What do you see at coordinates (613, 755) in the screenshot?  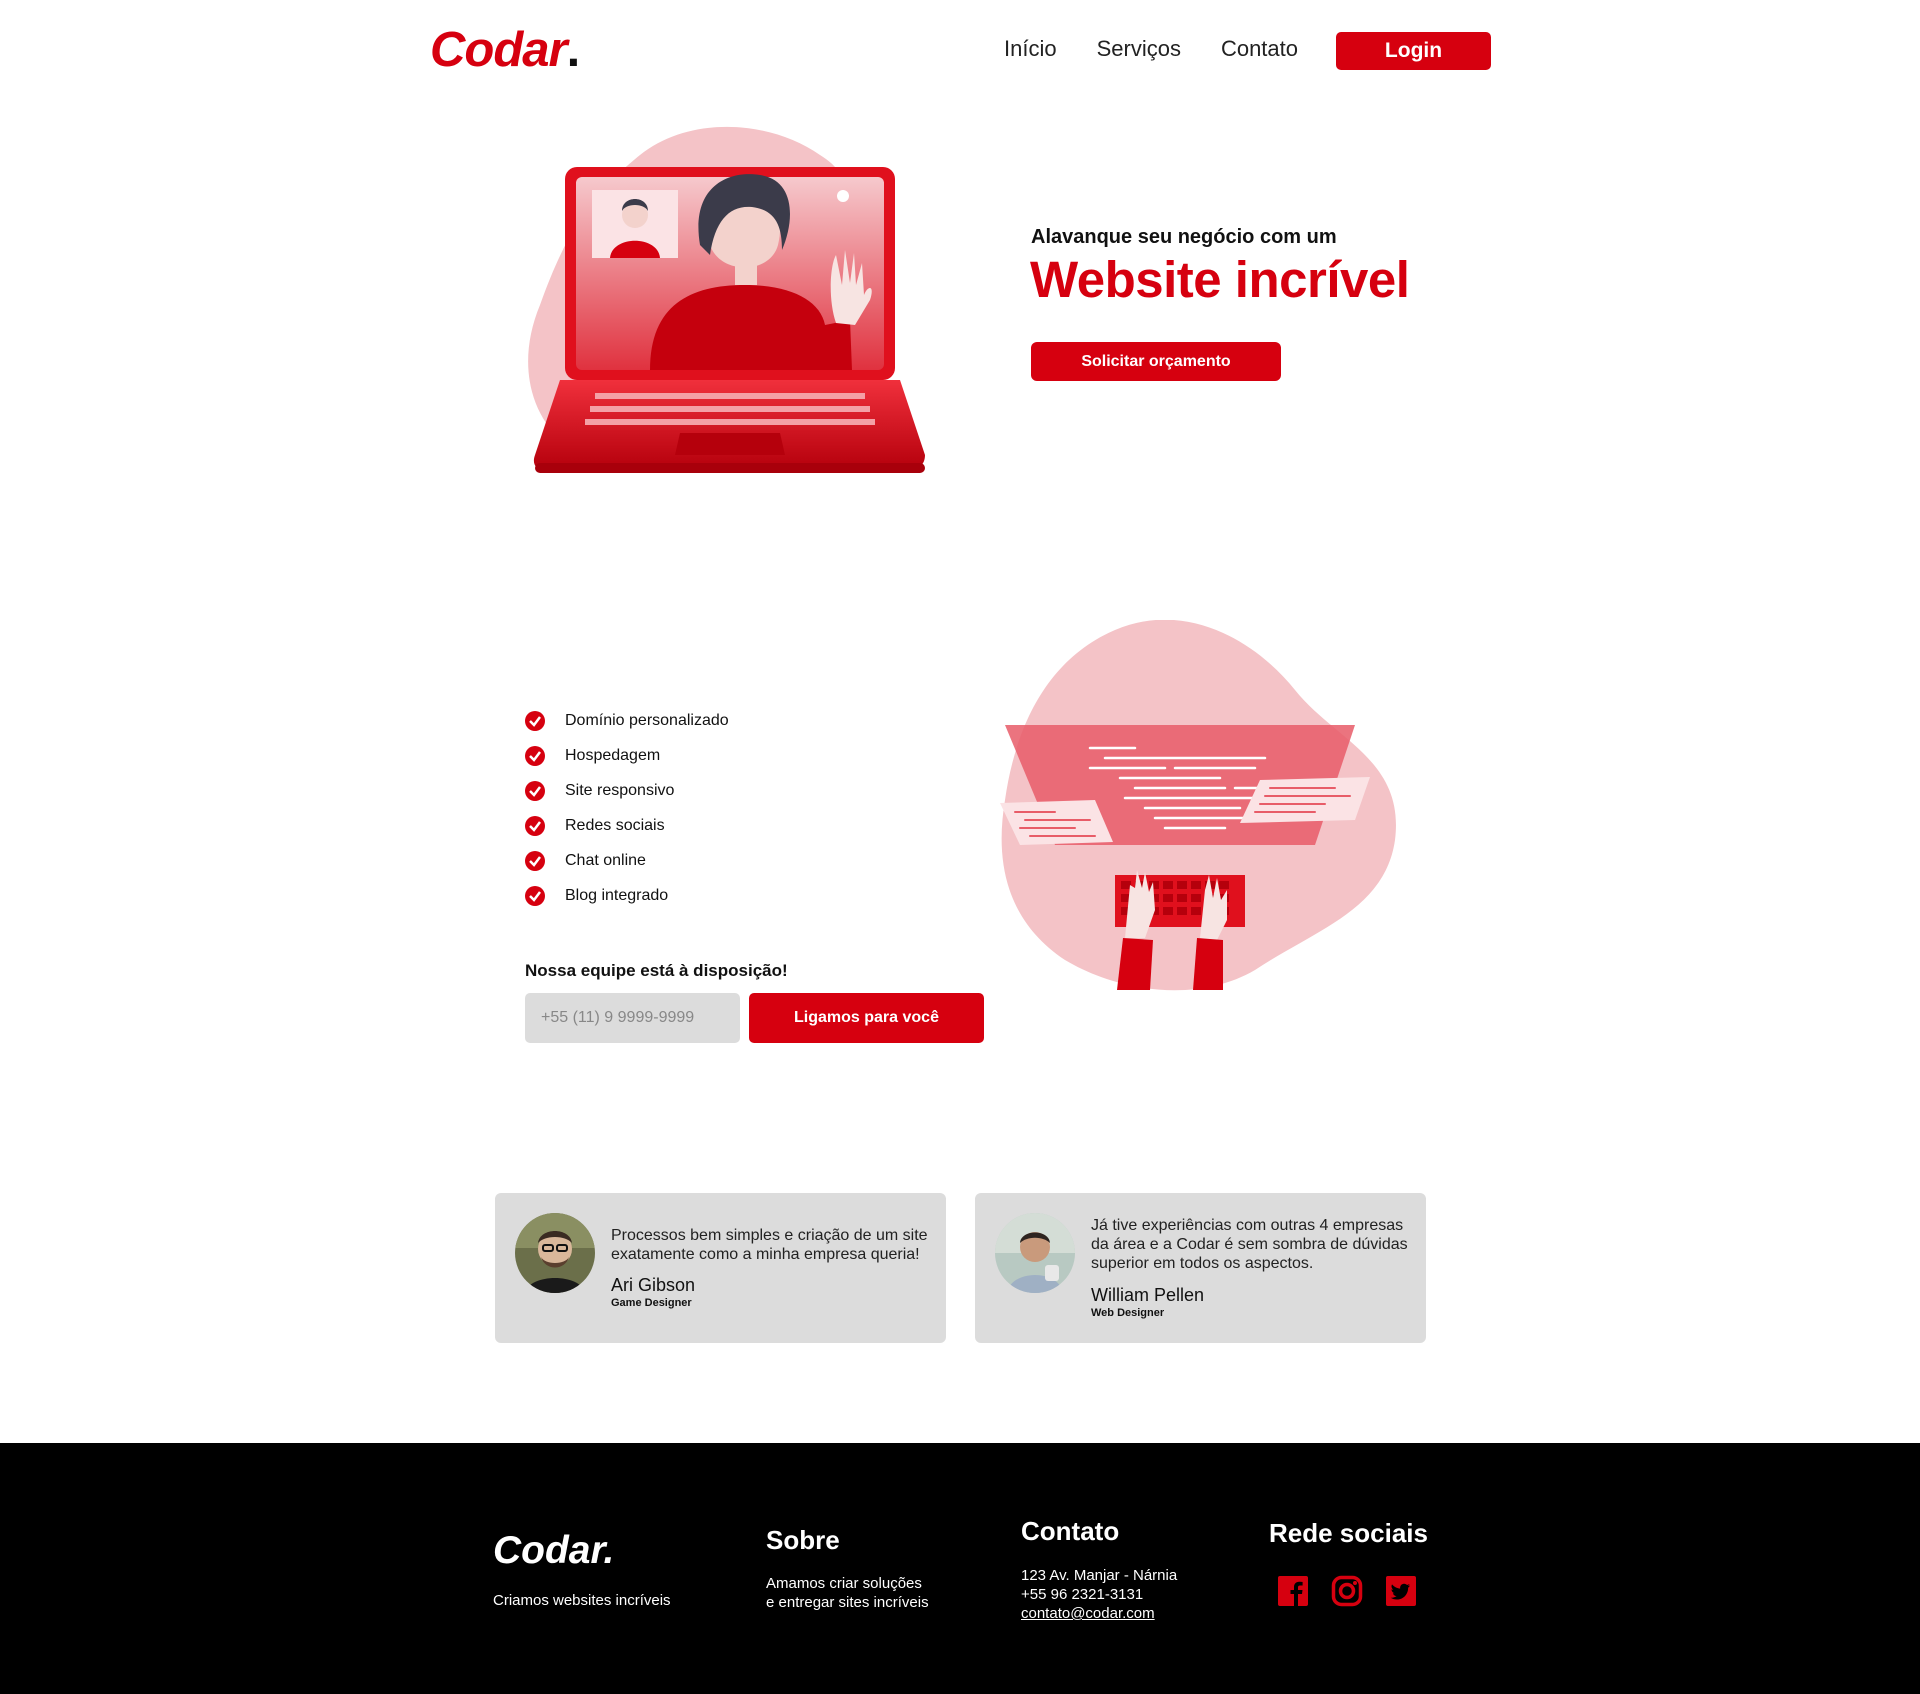 I see `feature-label: Hospedagem` at bounding box center [613, 755].